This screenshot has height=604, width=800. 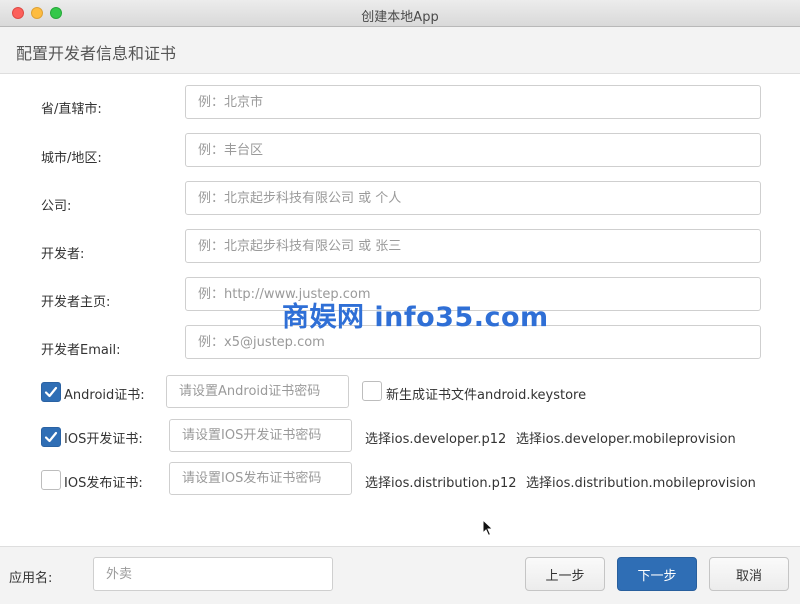 What do you see at coordinates (372, 391) in the screenshot?
I see `new-keystore-checkbox` at bounding box center [372, 391].